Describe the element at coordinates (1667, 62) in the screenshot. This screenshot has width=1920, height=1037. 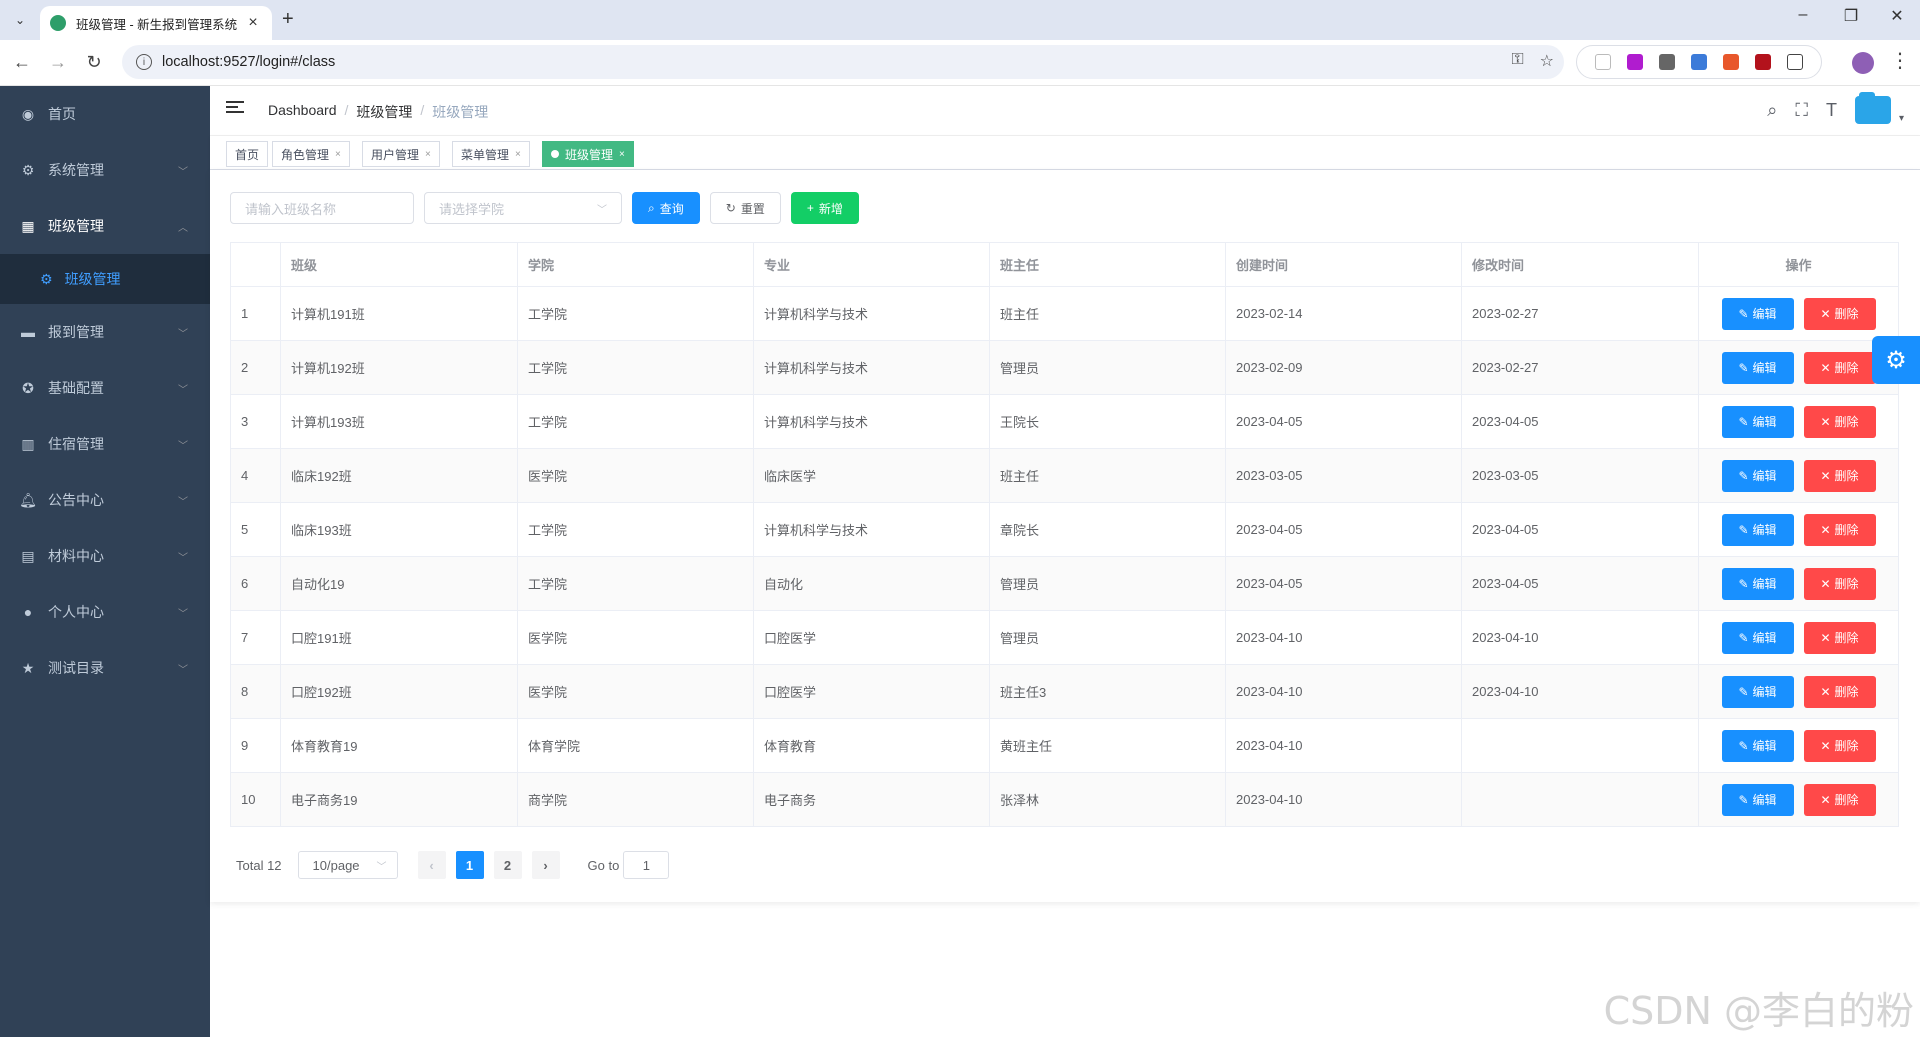
I see `extension-reader-icon` at that location.